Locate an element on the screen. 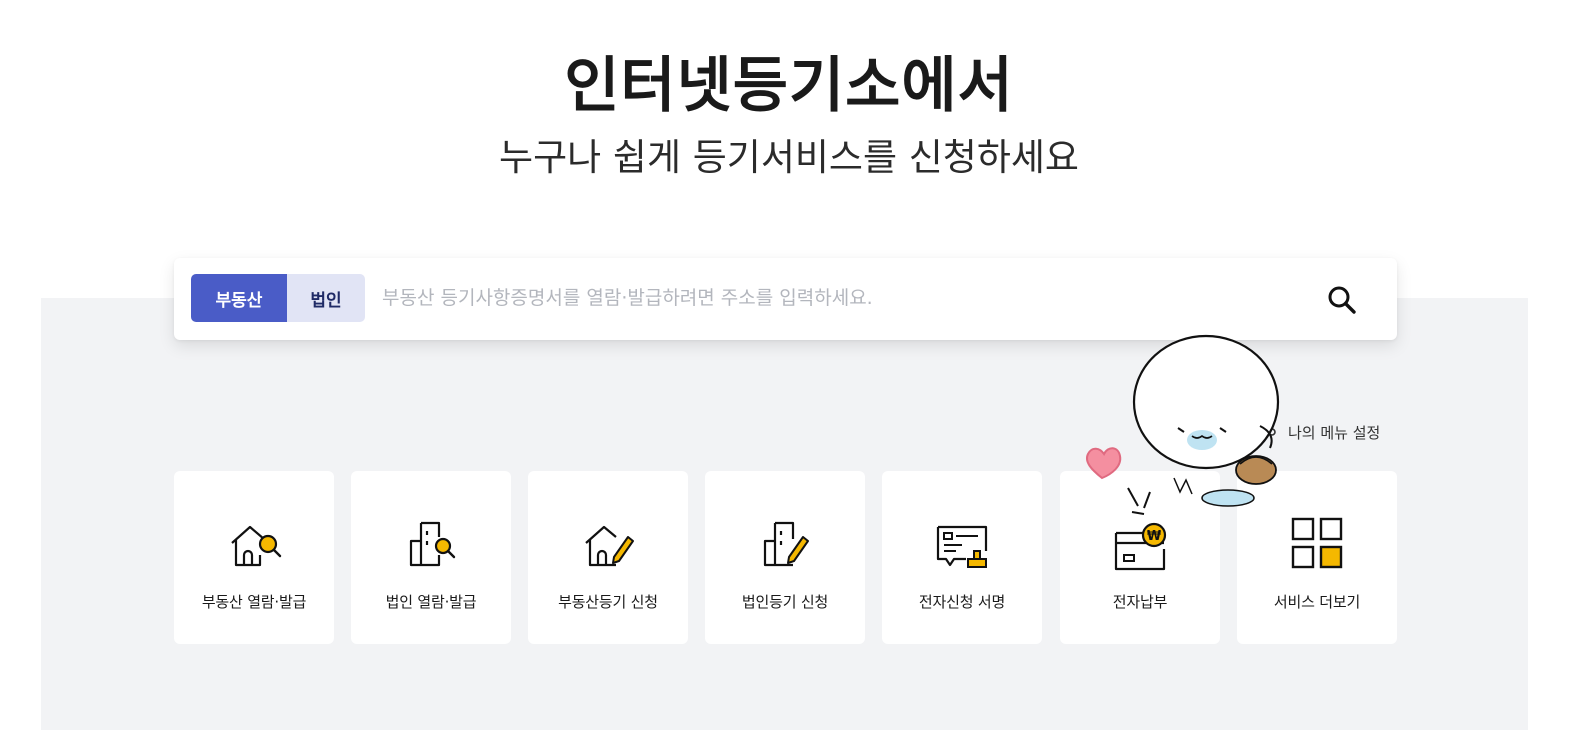 This screenshot has height=730, width=1578. card-label: 부동산등기 신청 is located at coordinates (608, 602).